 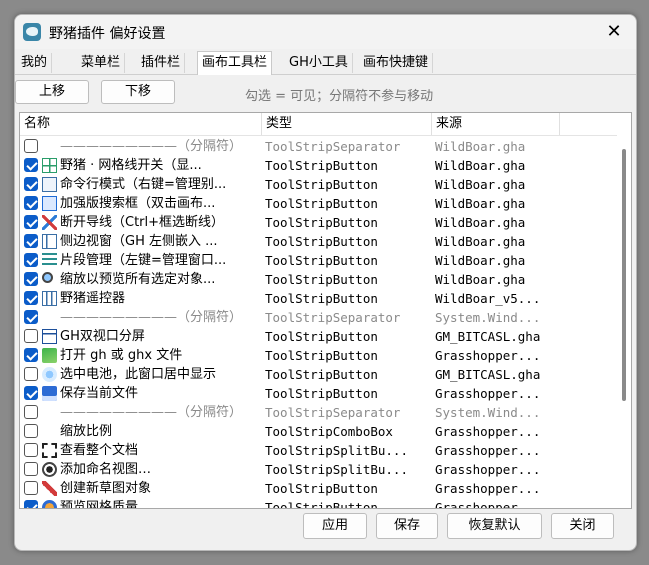 I want to click on tab-plugin-bar: 插件栏, so click(x=161, y=63).